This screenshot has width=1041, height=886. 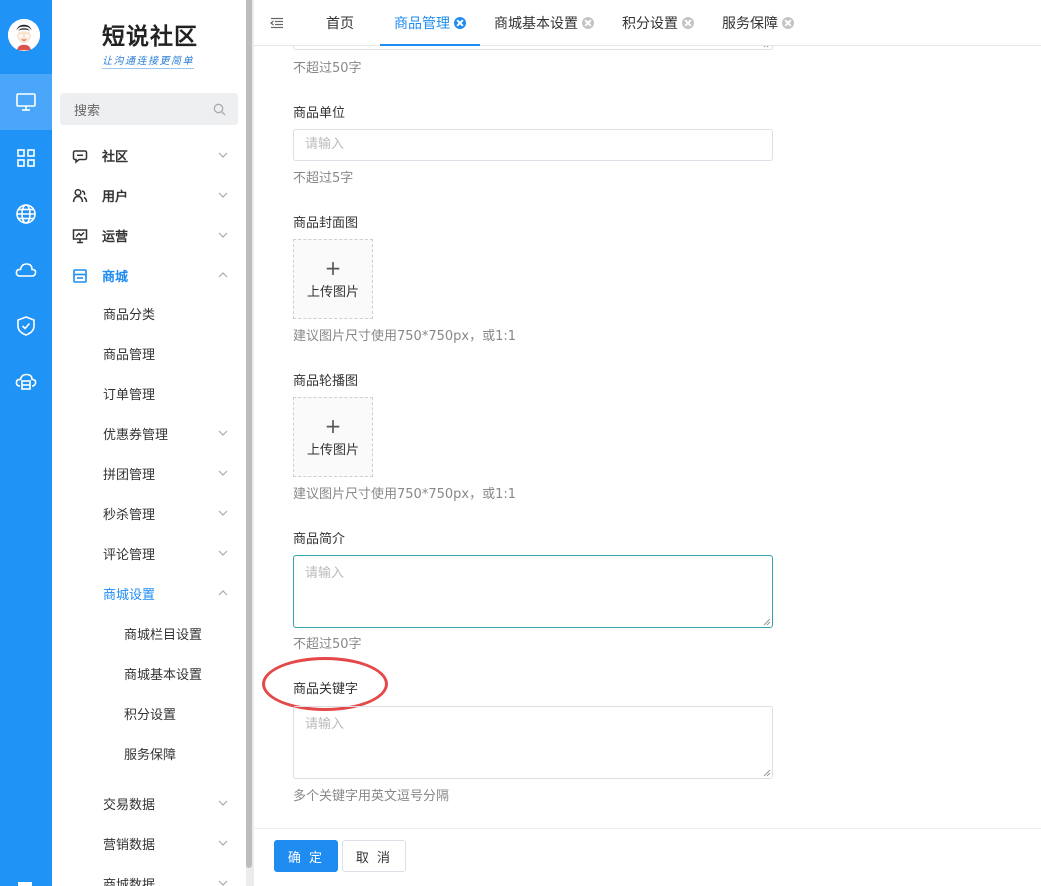 What do you see at coordinates (149, 155) in the screenshot?
I see `sidebar-item-community: 社区` at bounding box center [149, 155].